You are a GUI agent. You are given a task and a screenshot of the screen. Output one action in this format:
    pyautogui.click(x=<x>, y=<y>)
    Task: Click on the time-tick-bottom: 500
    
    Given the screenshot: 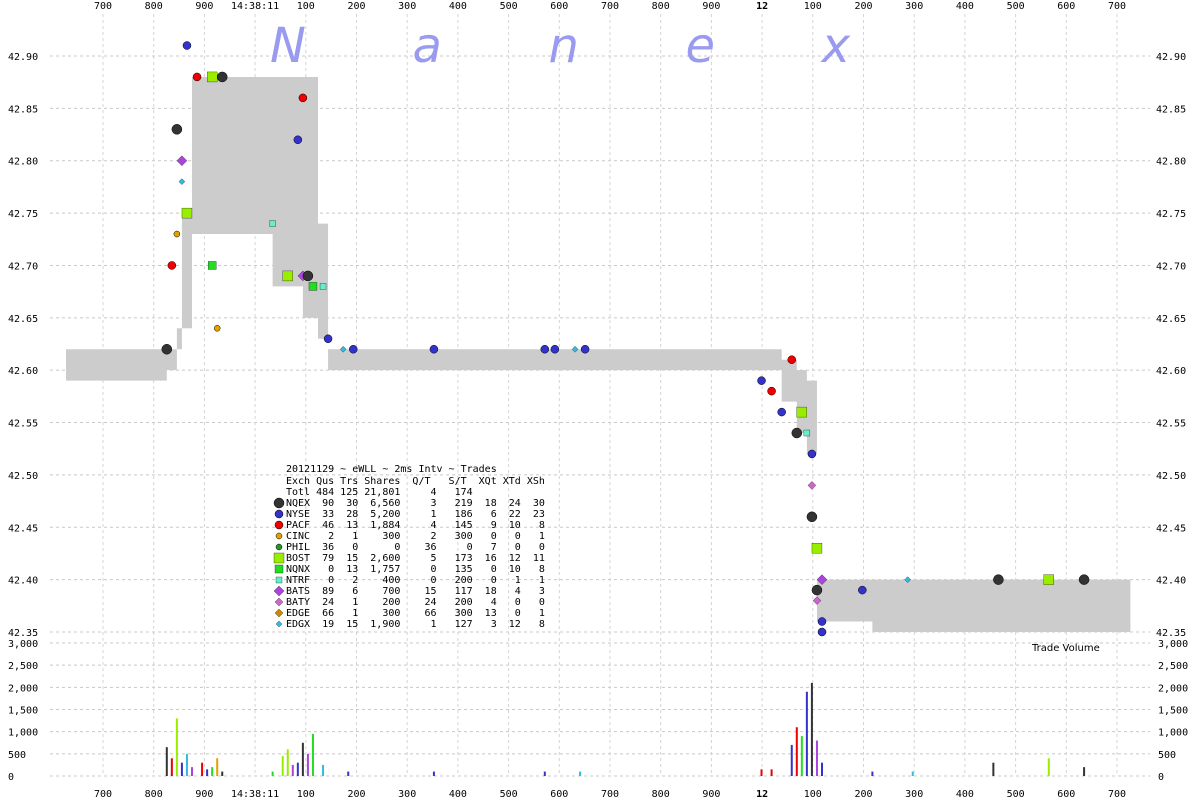 What is the action you would take?
    pyautogui.click(x=1016, y=794)
    